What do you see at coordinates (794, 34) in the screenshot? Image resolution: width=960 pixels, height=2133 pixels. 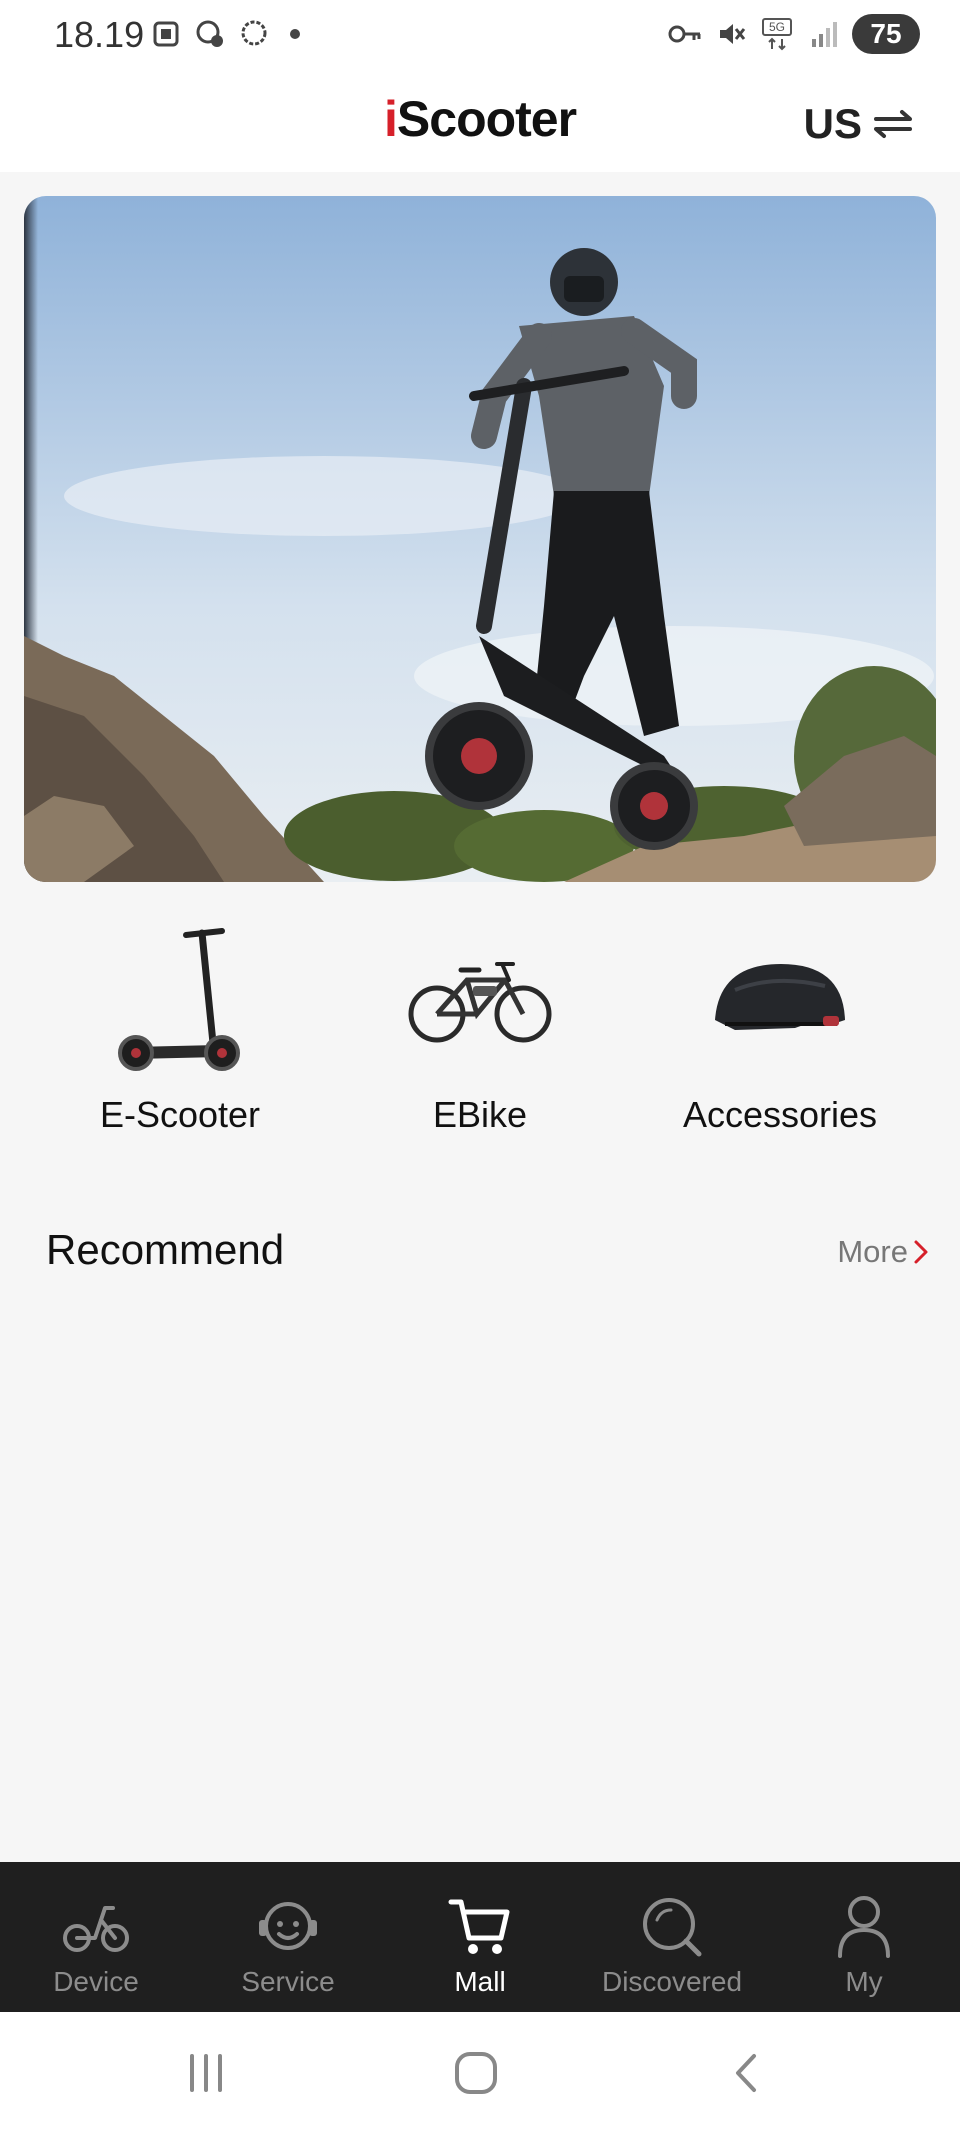 I see `status-system: 5G 75` at bounding box center [794, 34].